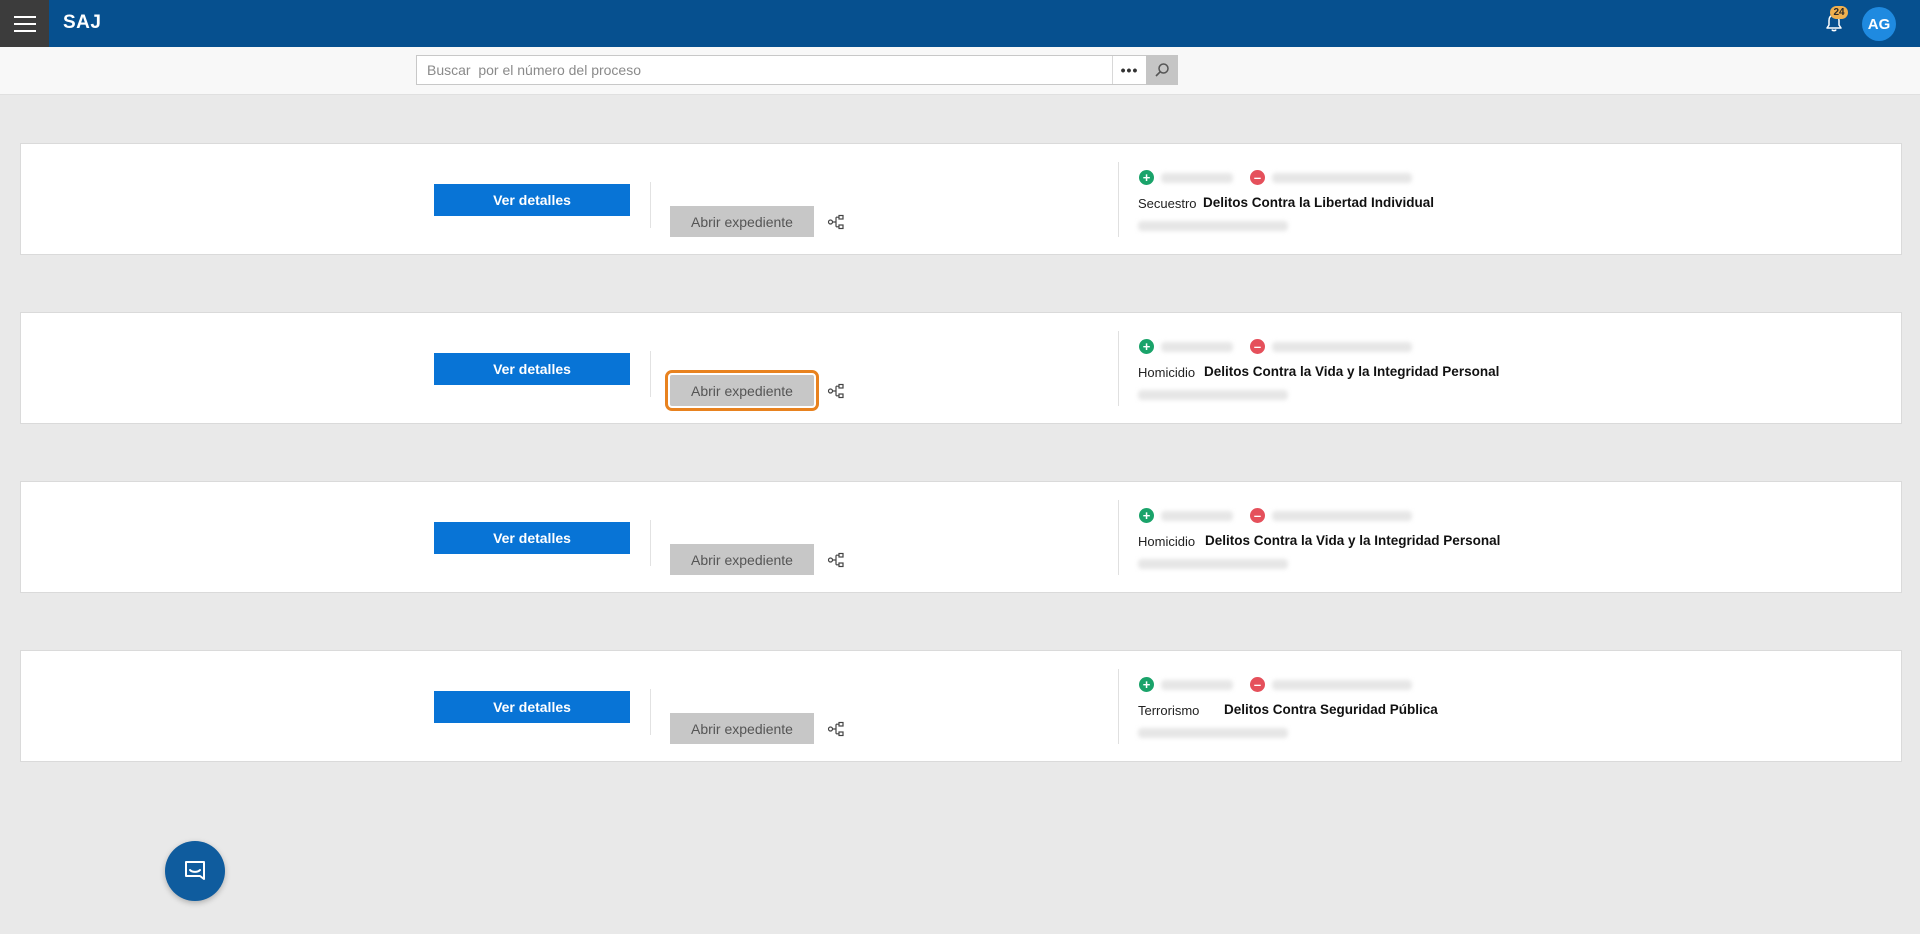  What do you see at coordinates (195, 871) in the screenshot?
I see `chat-icon` at bounding box center [195, 871].